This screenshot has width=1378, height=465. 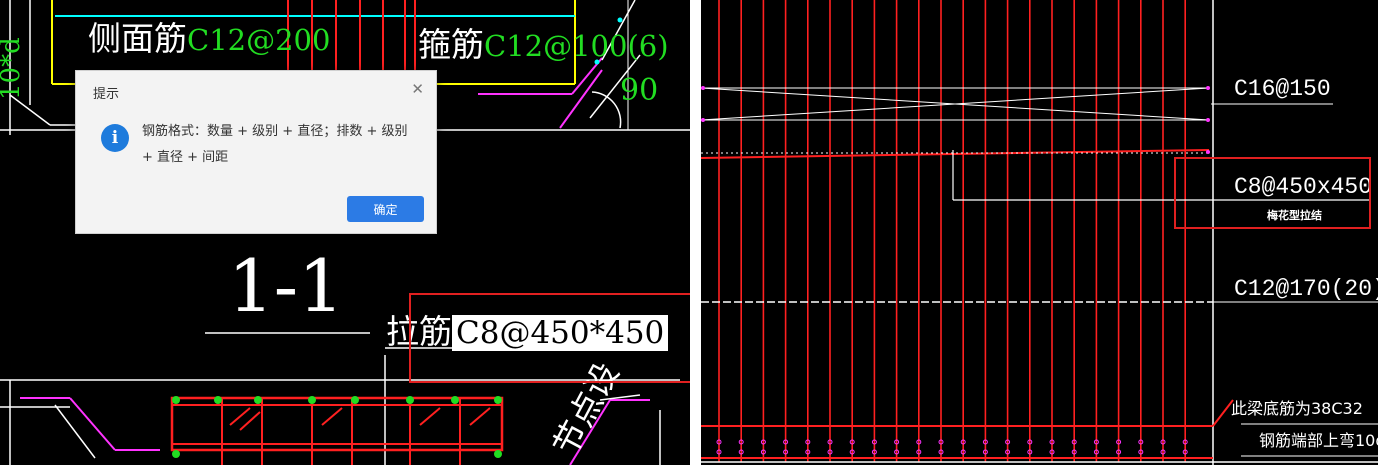 I want to click on label-bottom-bar: 此梁底筋为38C32, so click(x=1297, y=408).